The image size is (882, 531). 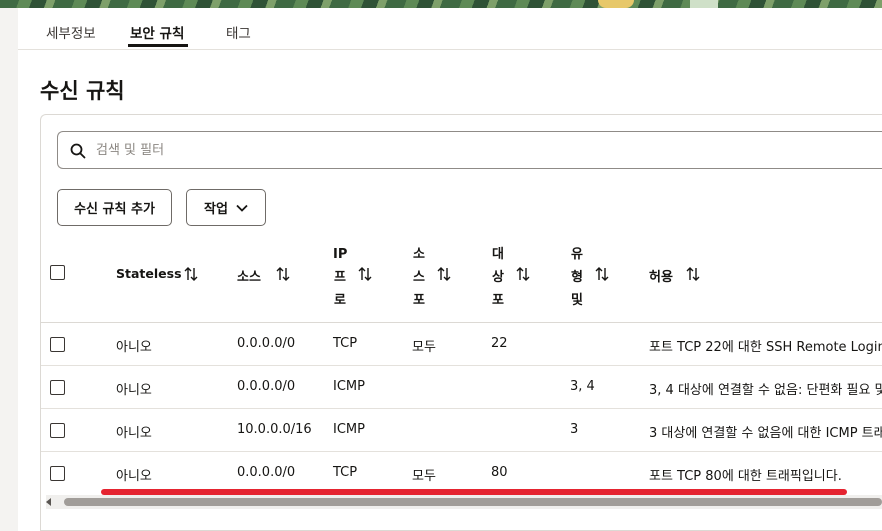 I want to click on col-source-port-line: 소, so click(x=419, y=254).